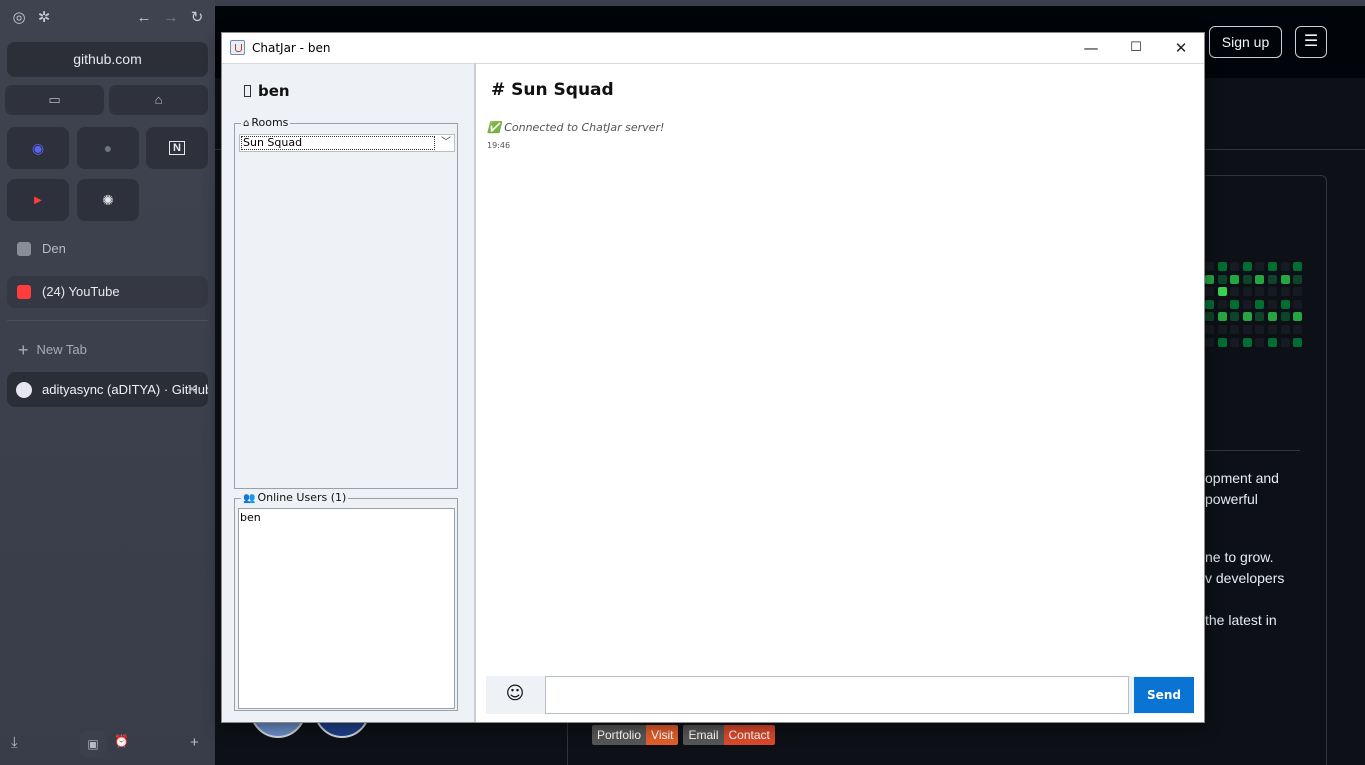 This screenshot has height=765, width=1365. I want to click on github-settings-icon: ☰, so click(1311, 42).